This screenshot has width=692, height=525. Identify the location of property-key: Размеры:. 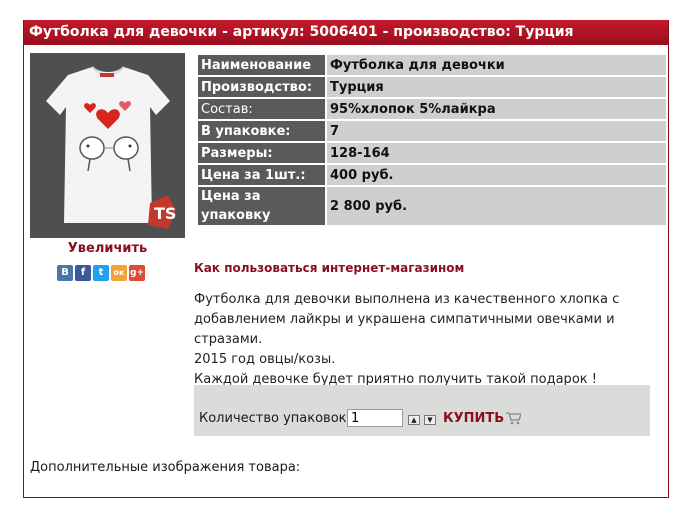
(261, 153).